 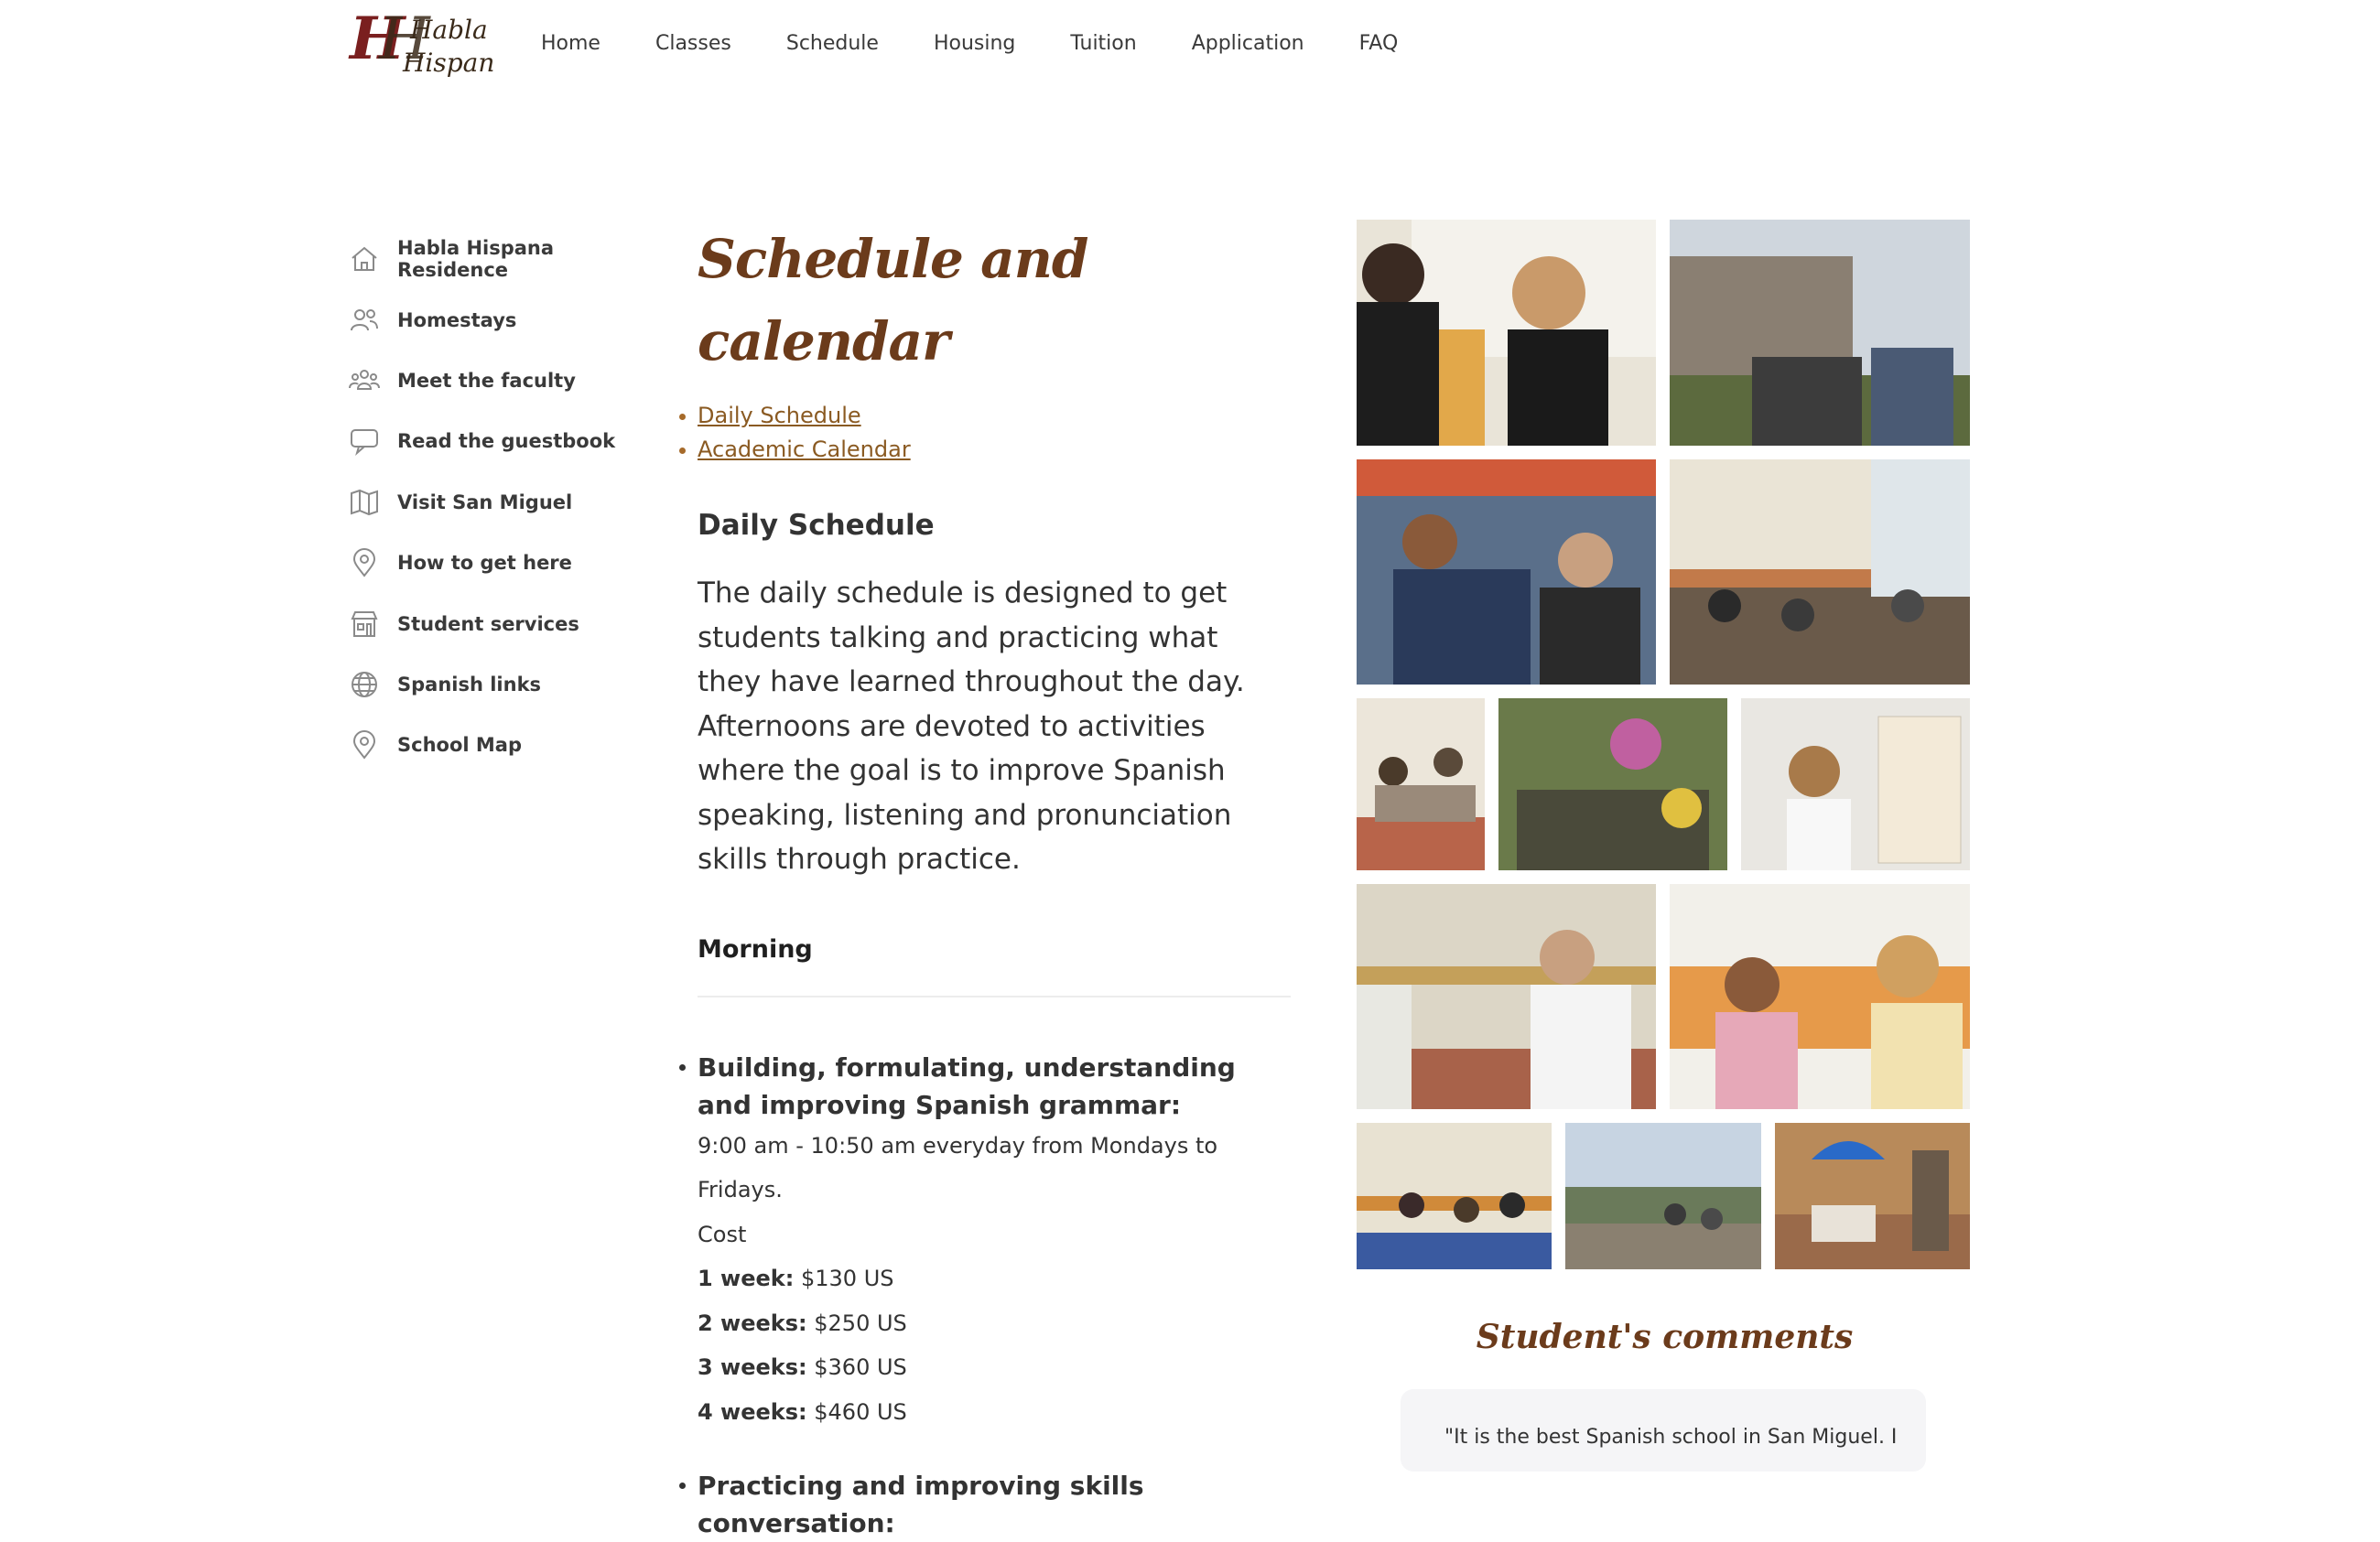 I want to click on nav-application: Application, so click(x=1248, y=44).